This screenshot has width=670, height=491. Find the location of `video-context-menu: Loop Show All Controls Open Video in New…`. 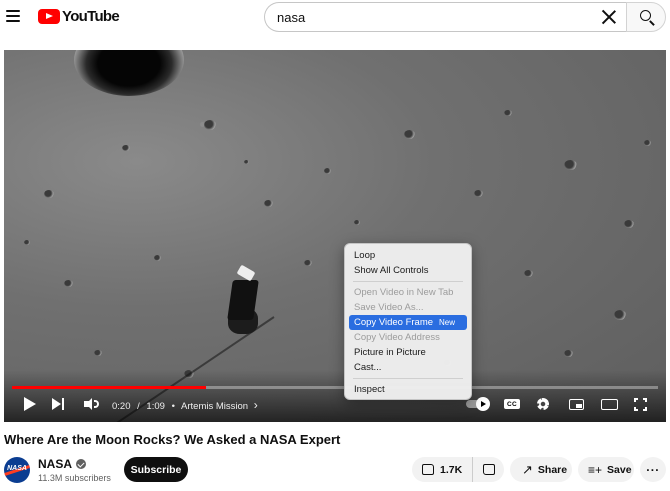

video-context-menu: Loop Show All Controls Open Video in New… is located at coordinates (408, 321).